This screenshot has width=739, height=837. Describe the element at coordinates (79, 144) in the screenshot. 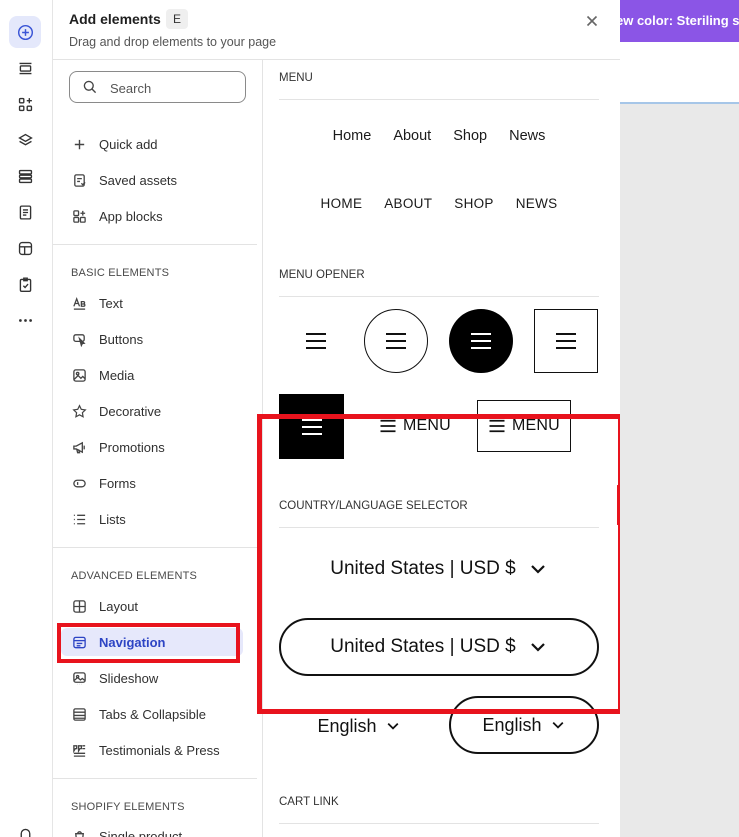

I see `plus-icon` at that location.